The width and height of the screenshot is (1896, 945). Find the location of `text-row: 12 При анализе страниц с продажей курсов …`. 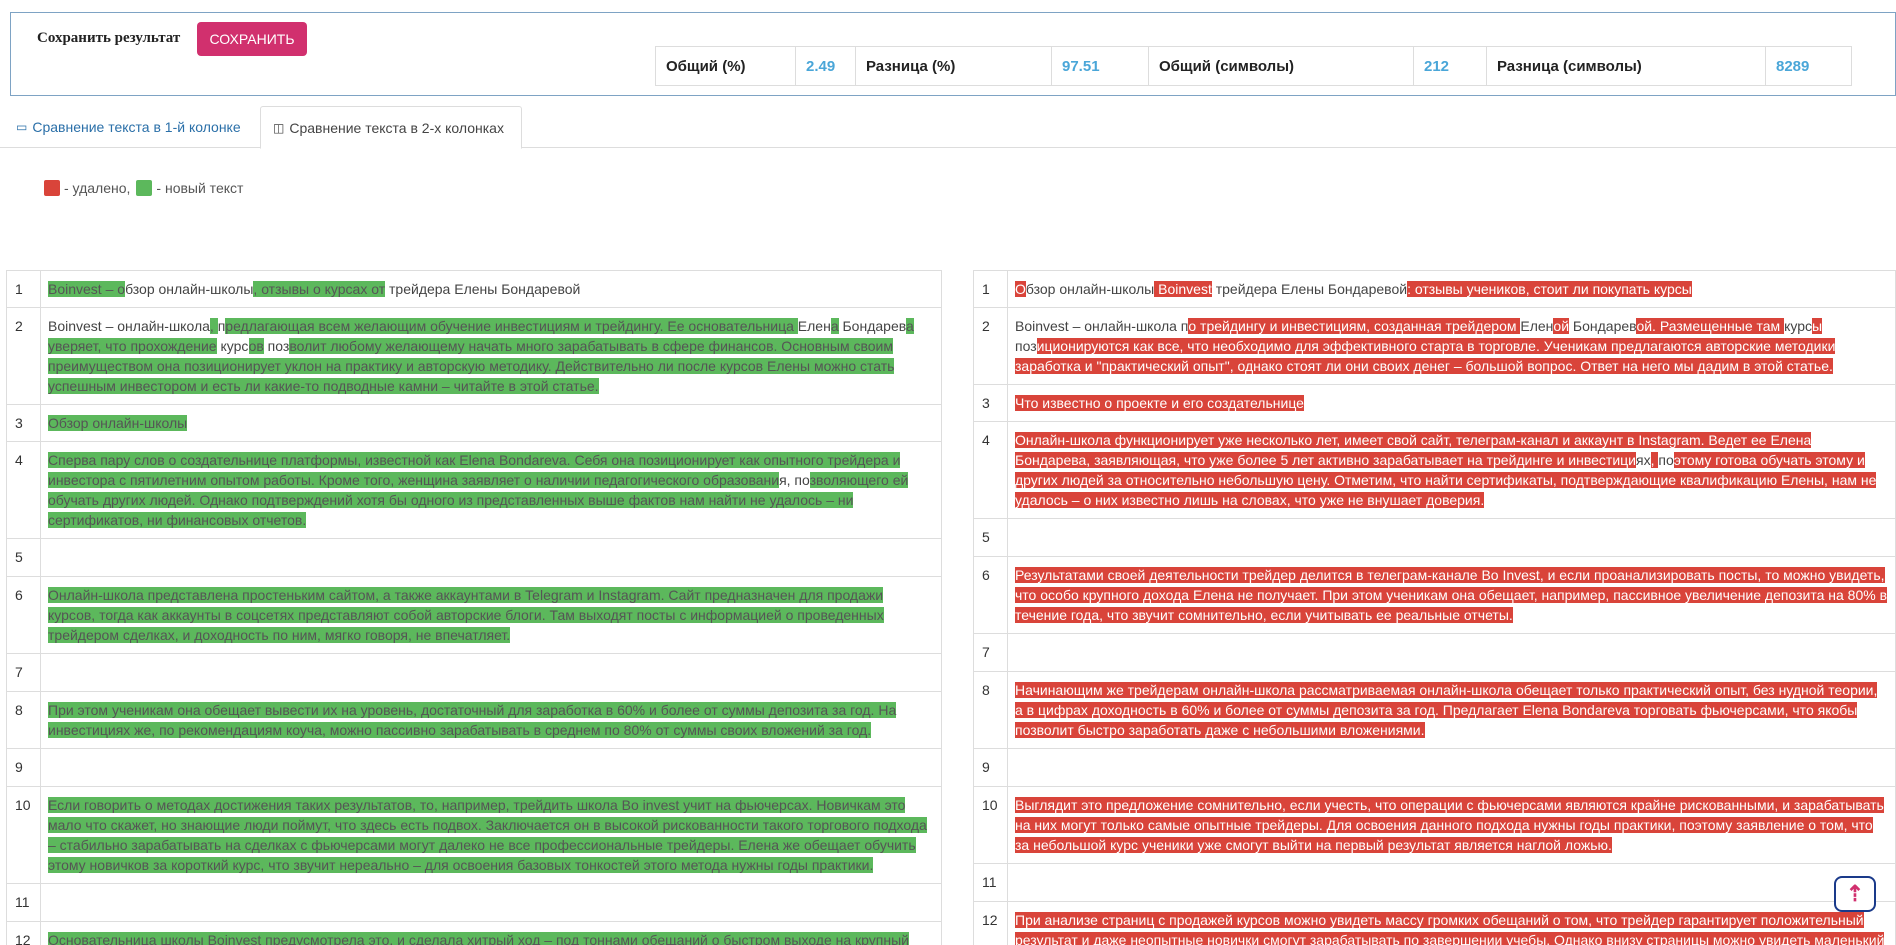

text-row: 12 При анализе страниц с продажей курсов … is located at coordinates (1434, 923).